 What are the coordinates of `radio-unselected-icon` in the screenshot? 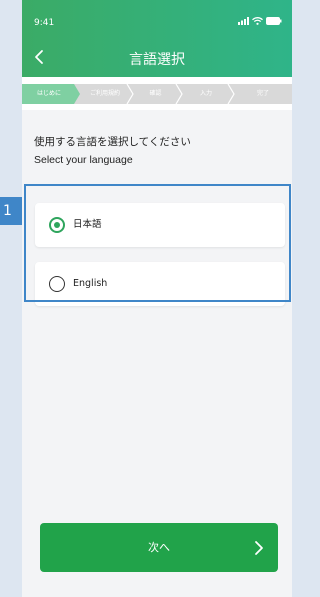 It's located at (57, 284).